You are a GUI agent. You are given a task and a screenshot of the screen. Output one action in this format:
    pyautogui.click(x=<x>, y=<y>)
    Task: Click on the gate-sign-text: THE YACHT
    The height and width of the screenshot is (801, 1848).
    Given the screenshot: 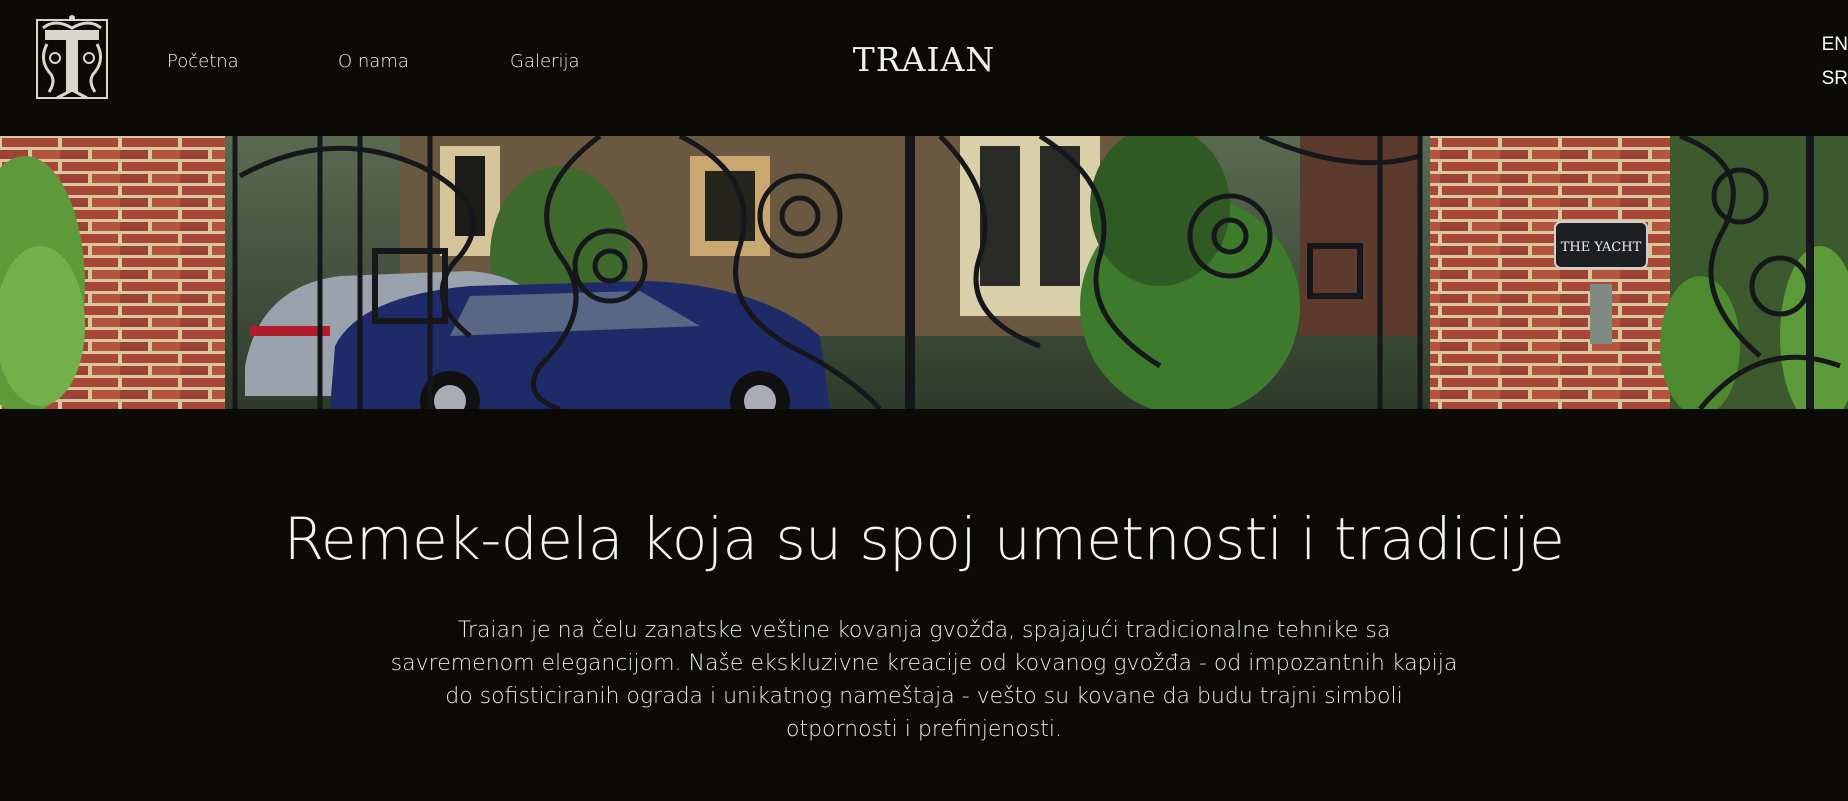 What is the action you would take?
    pyautogui.click(x=1601, y=247)
    